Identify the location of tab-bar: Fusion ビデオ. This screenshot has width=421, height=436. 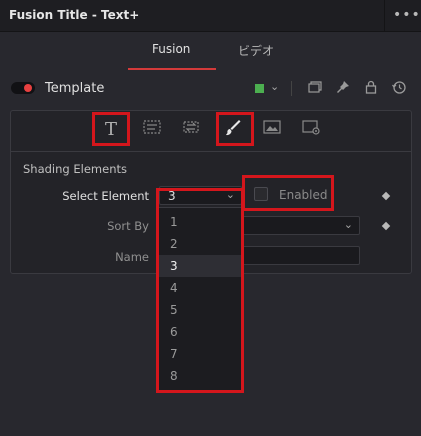
(210, 52).